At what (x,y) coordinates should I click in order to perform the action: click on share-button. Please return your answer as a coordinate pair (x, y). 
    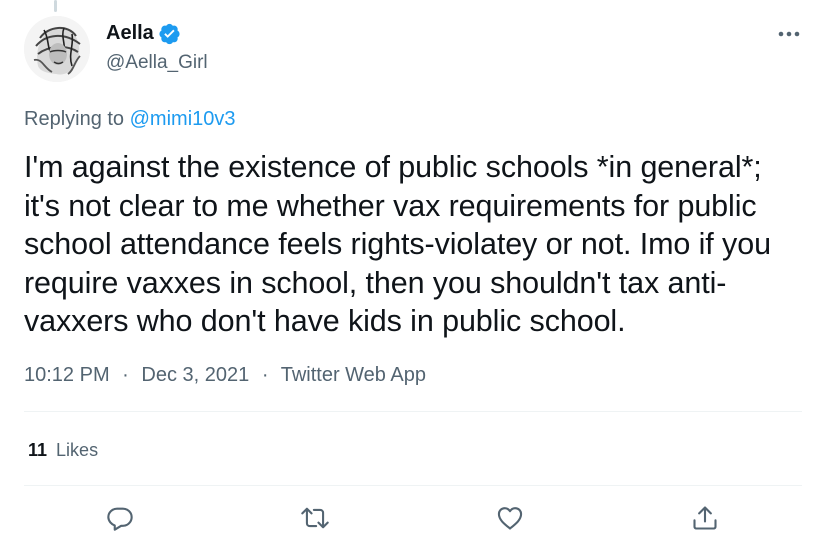
    Looking at the image, I should click on (705, 518).